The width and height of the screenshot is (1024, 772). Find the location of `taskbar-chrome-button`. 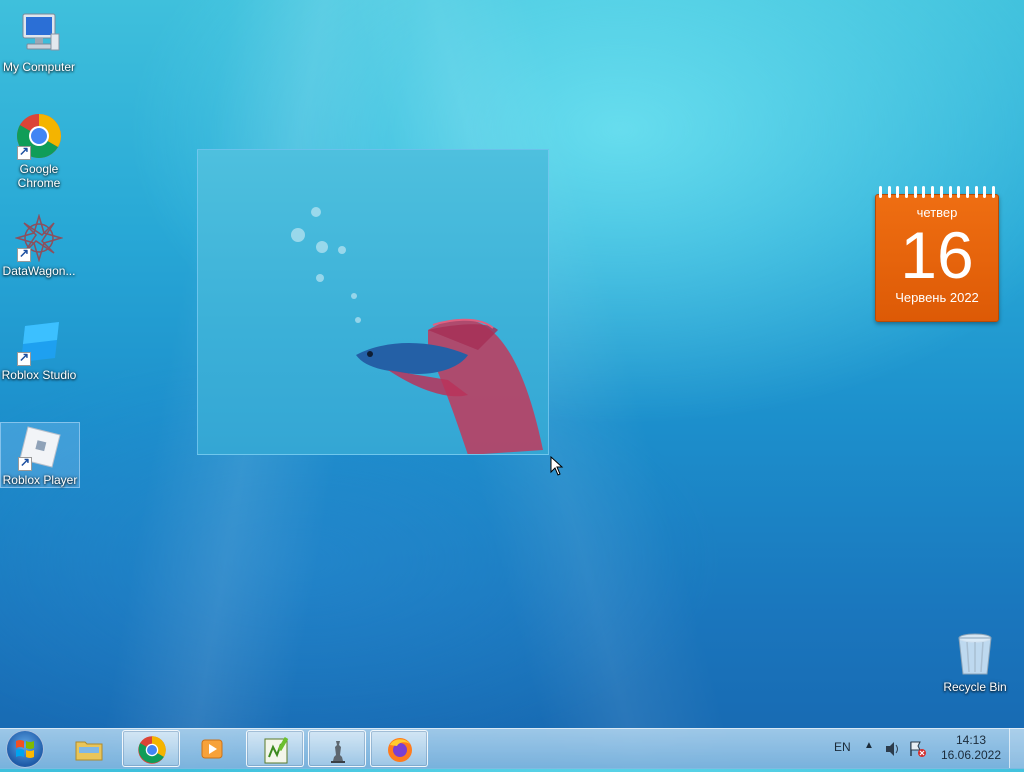

taskbar-chrome-button is located at coordinates (151, 748).